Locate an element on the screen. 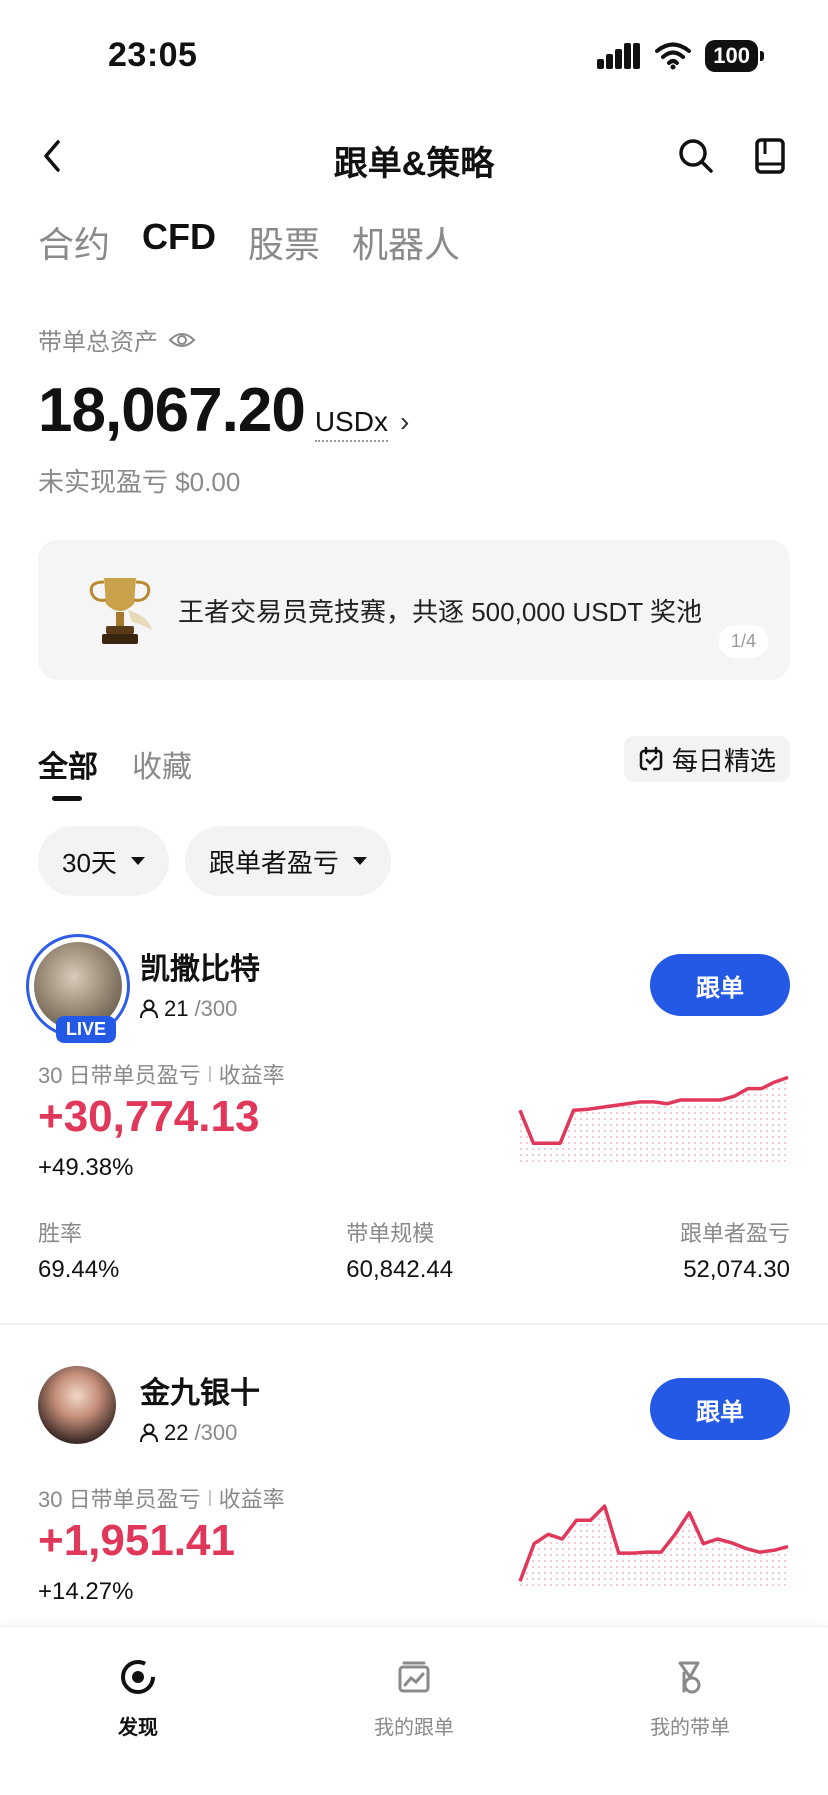 The width and height of the screenshot is (828, 1795). signal-icon is located at coordinates (619, 56).